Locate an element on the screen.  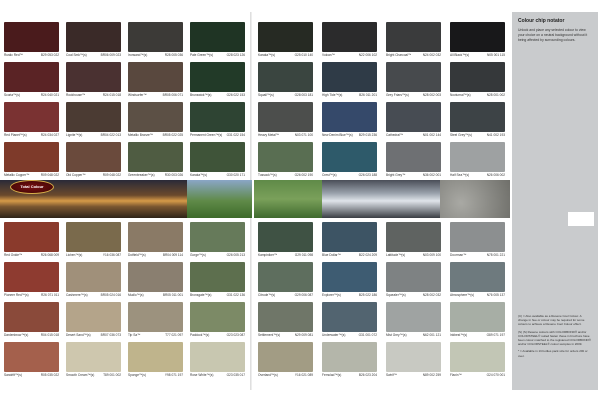
swatch-code: N78 001 221 is located at coordinates (495, 255).